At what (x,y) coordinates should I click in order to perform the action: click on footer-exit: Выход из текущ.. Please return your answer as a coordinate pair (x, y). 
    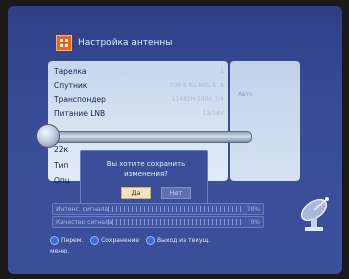
    Looking at the image, I should click on (178, 240).